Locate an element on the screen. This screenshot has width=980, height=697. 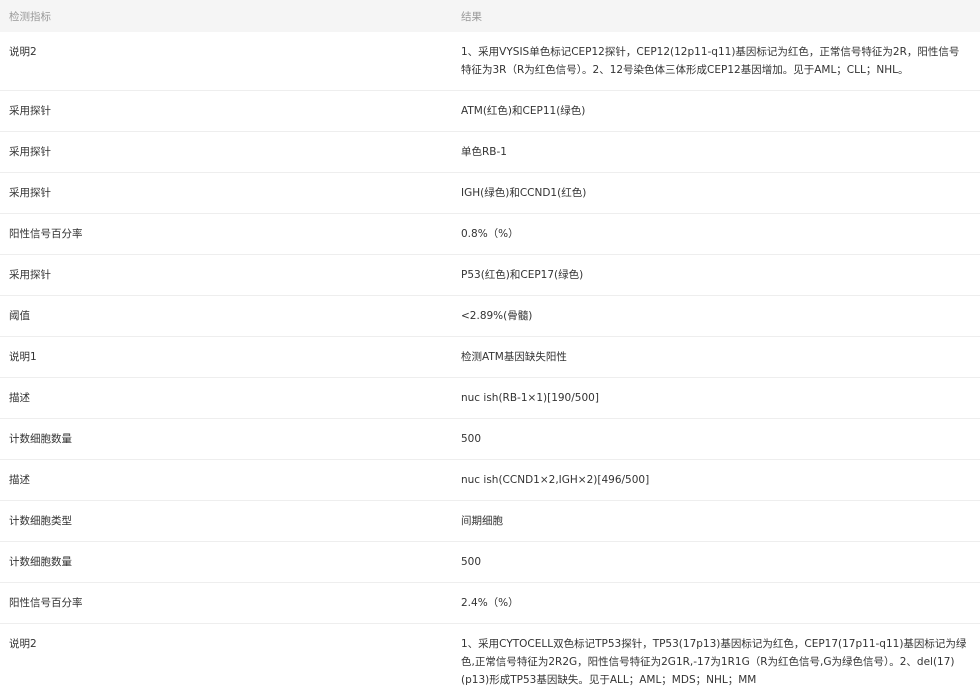
table-row: 阳性信号百分率 0.8%（%） is located at coordinates (490, 234).